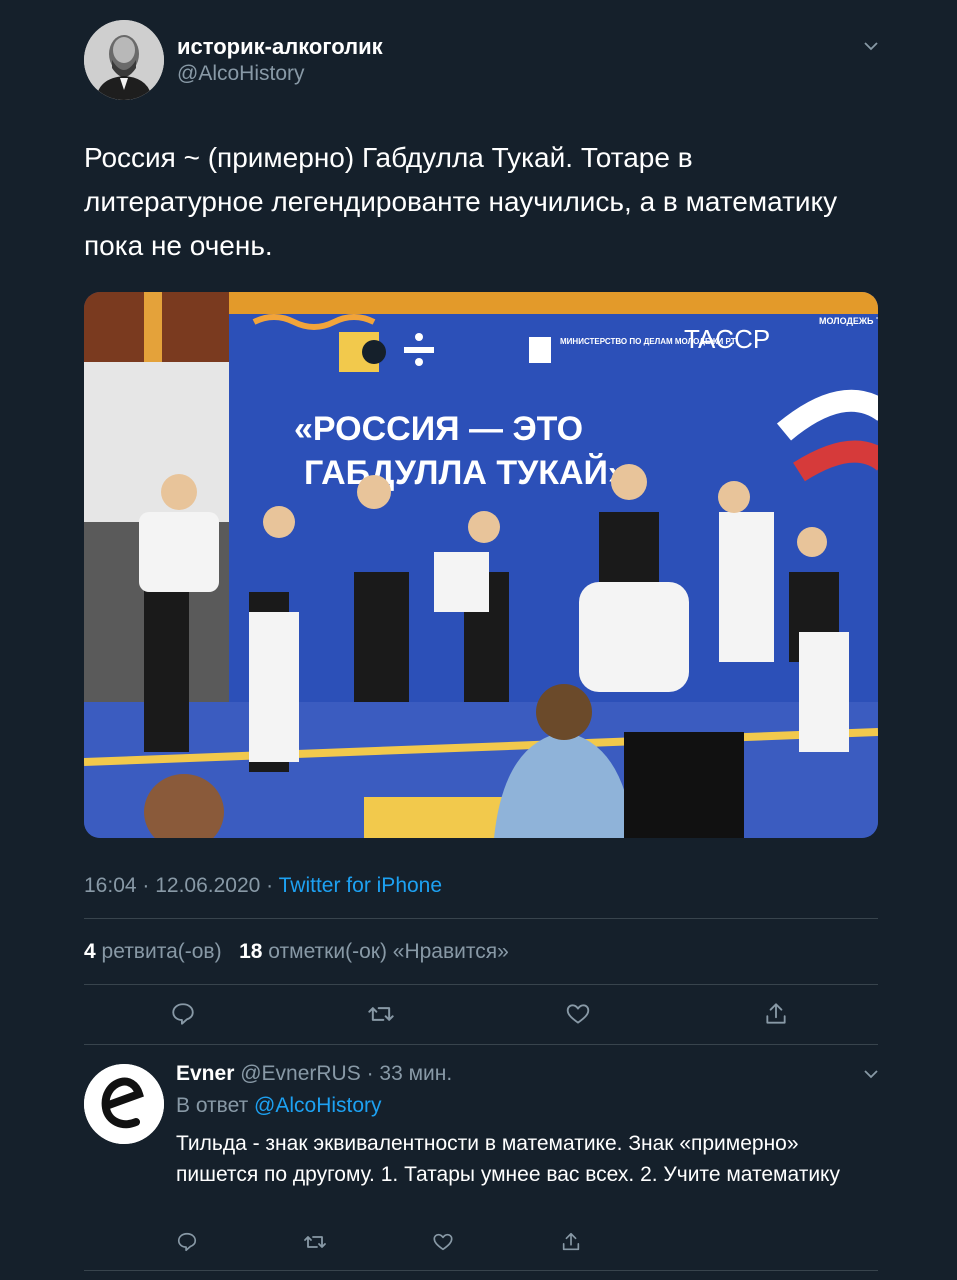 The height and width of the screenshot is (1280, 957). What do you see at coordinates (318, 1105) in the screenshot?
I see `replying-to-handle: @AlcoHistory` at bounding box center [318, 1105].